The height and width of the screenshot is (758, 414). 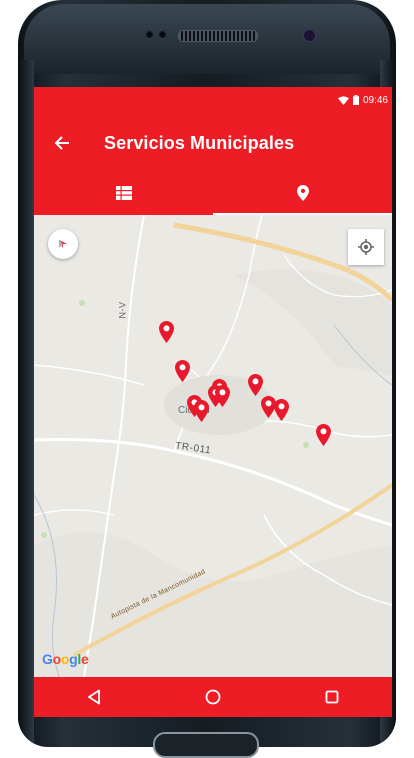 I want to click on tab-map, so click(x=302, y=193).